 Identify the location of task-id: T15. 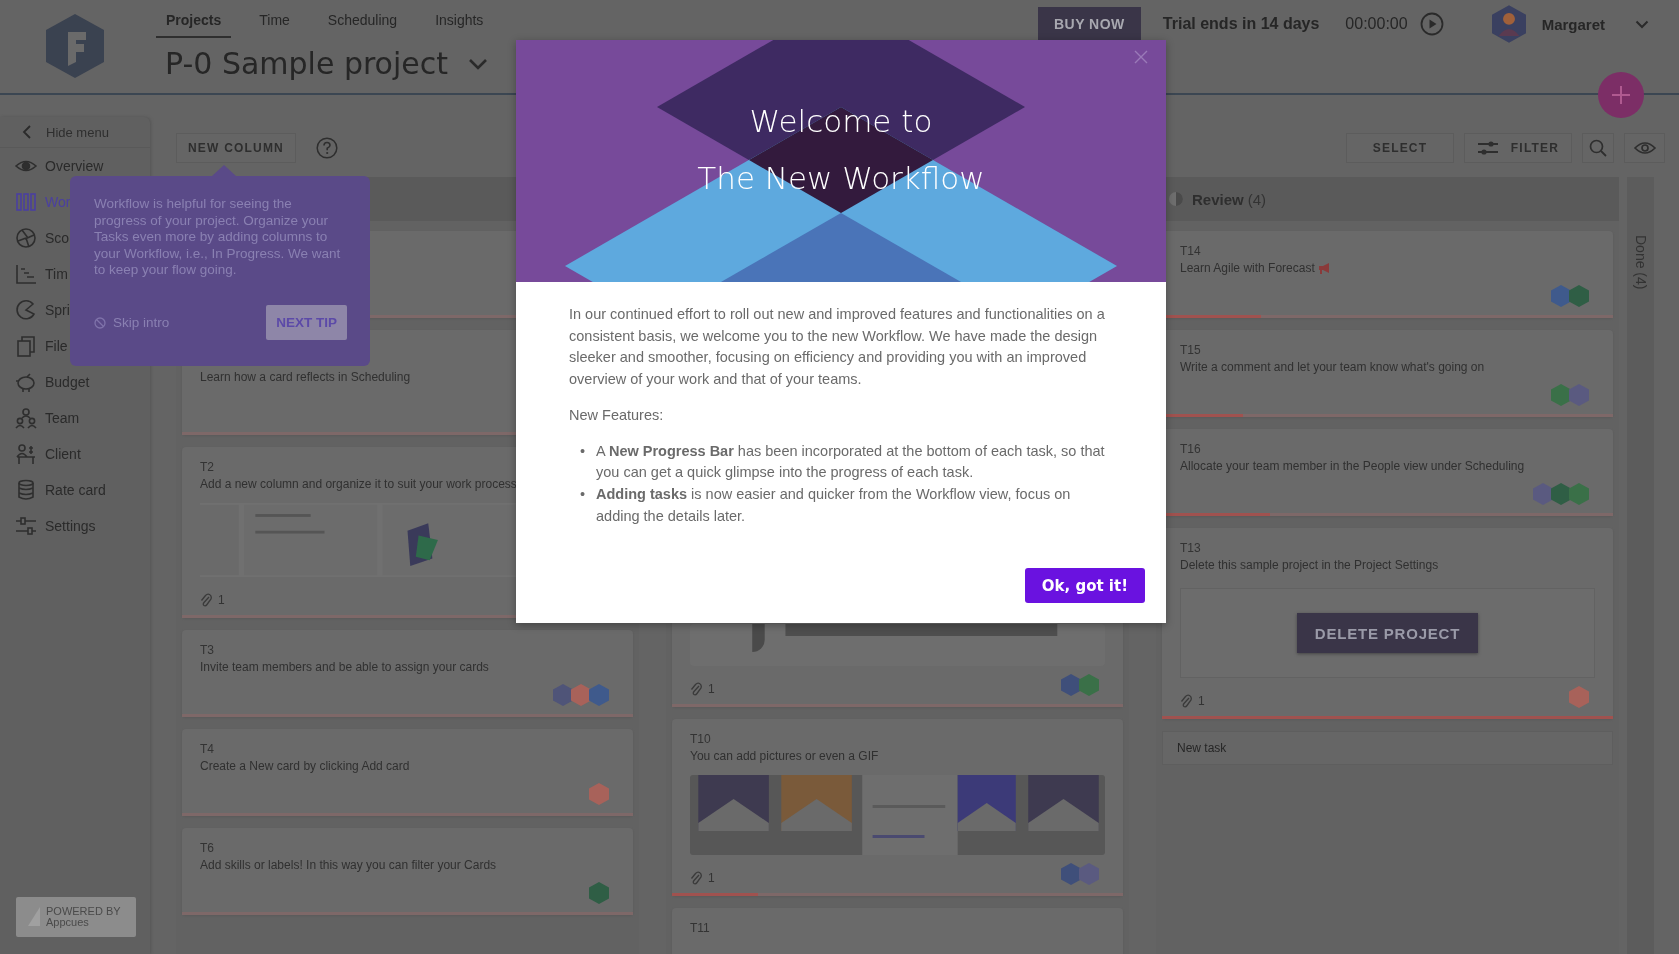
(1190, 350).